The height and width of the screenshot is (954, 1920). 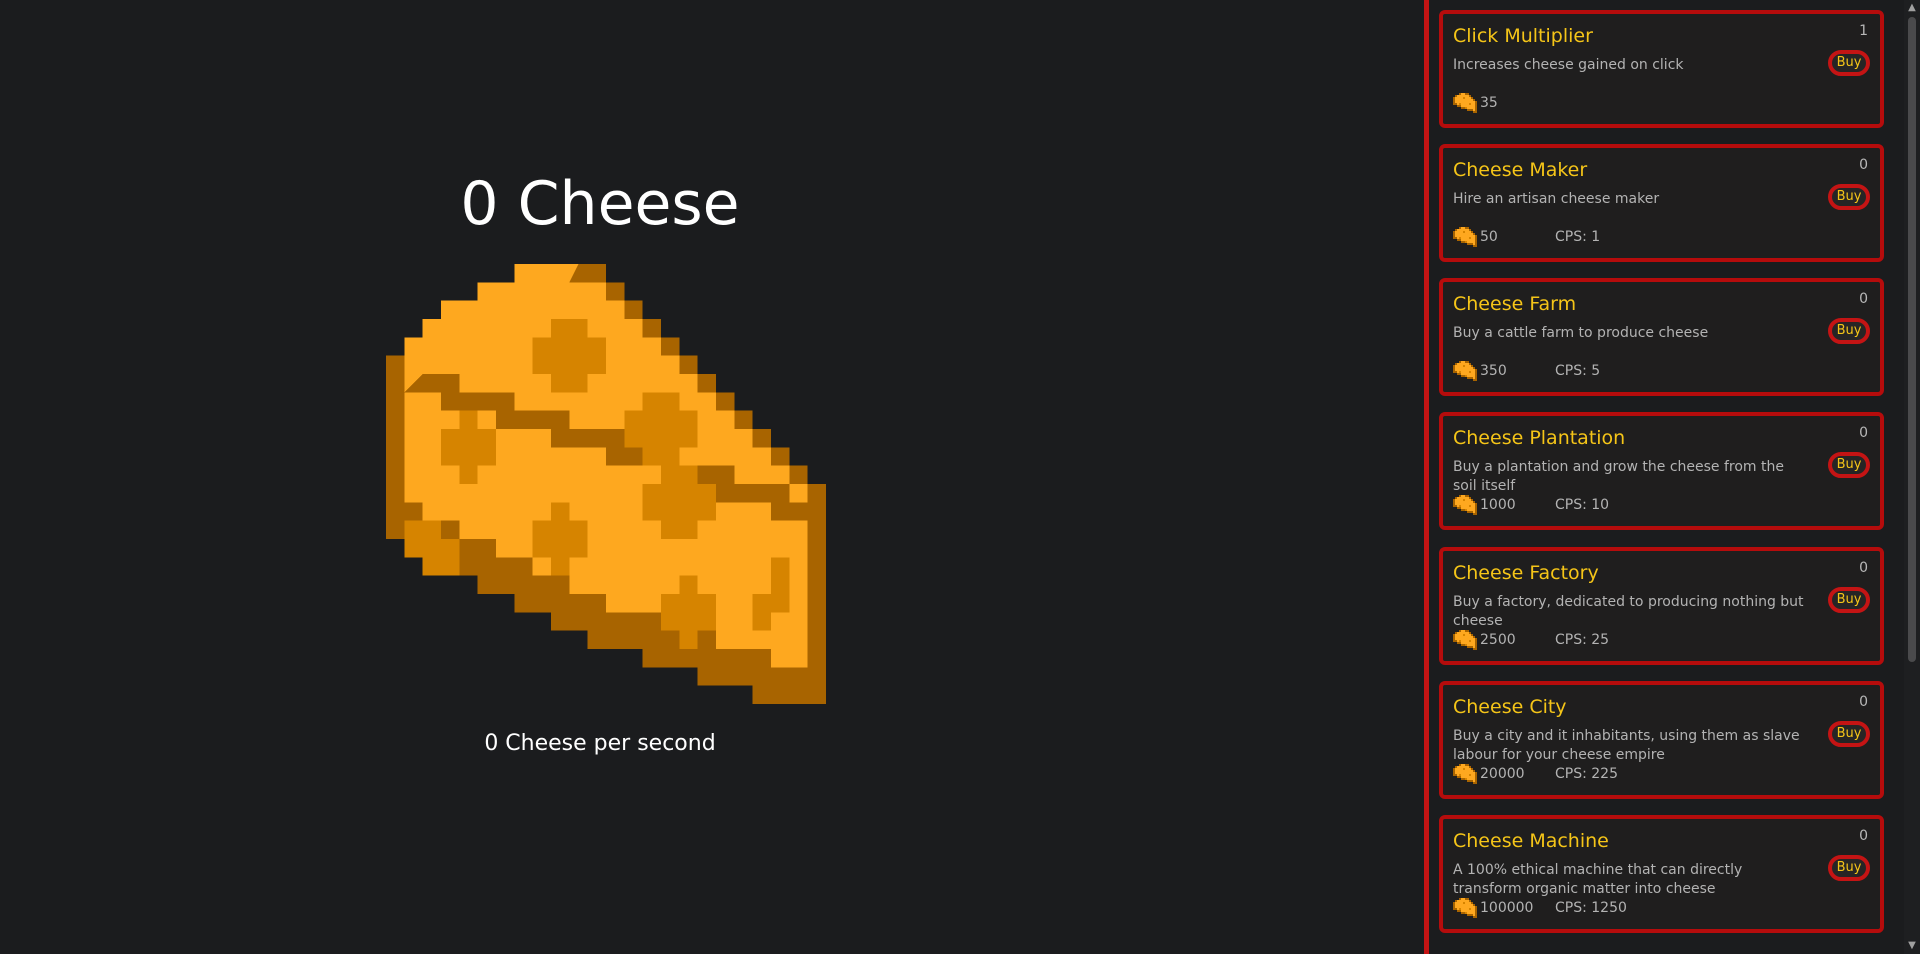 I want to click on scroll-thumb, so click(x=1912, y=339).